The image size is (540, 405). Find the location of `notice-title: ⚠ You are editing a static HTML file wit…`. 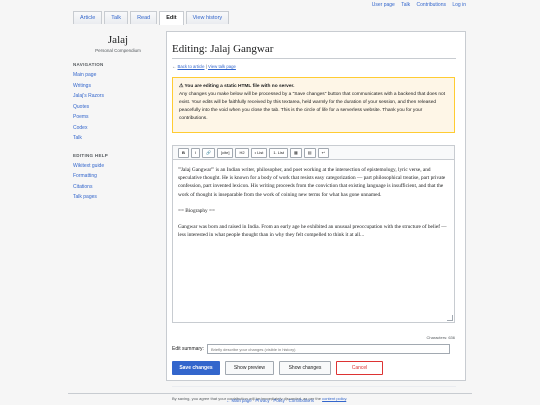

notice-title: ⚠ You are editing a static HTML file wit… is located at coordinates (237, 86).